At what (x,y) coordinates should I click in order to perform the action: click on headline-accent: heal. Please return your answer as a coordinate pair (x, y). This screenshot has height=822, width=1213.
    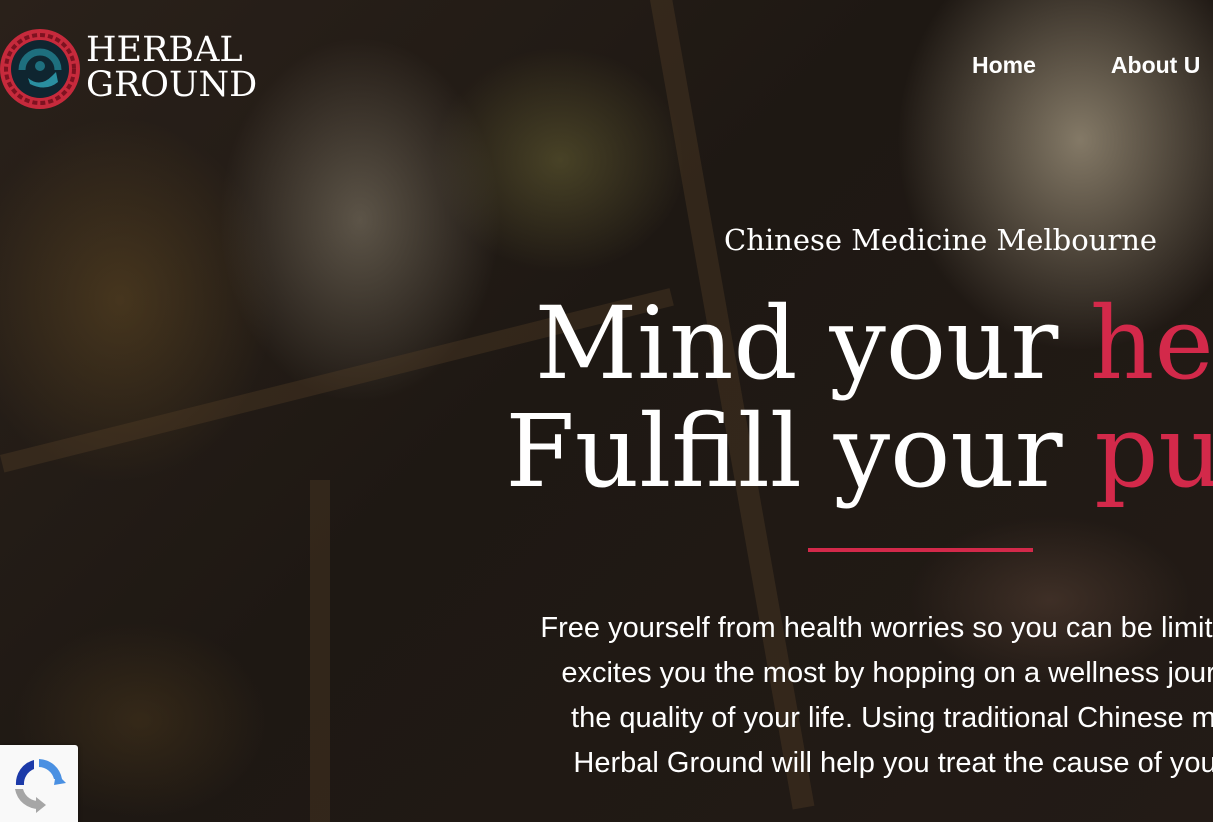
    Looking at the image, I should click on (1151, 343).